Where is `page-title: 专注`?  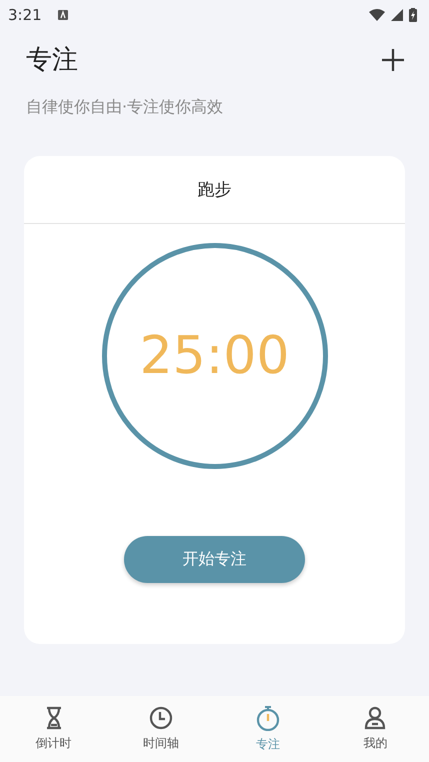 page-title: 专注 is located at coordinates (52, 60).